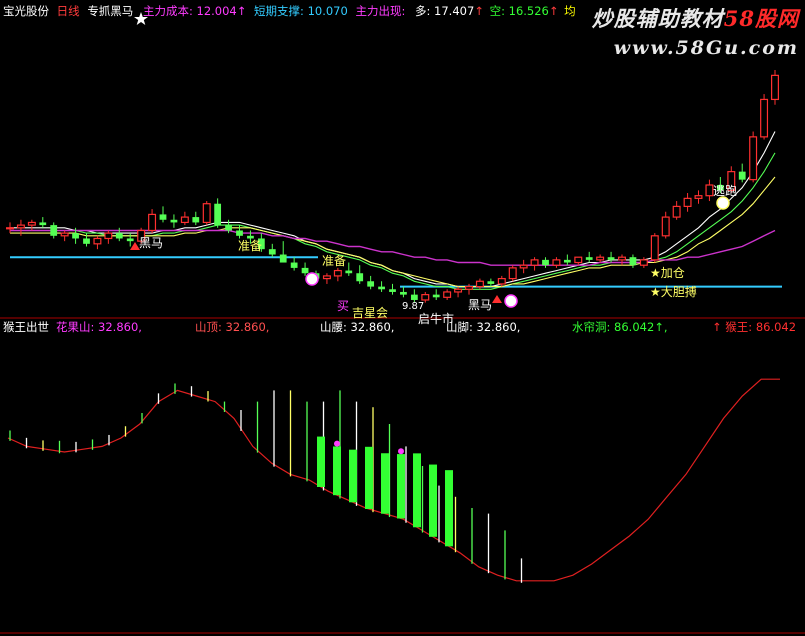 The width and height of the screenshot is (805, 636). What do you see at coordinates (725, 191) in the screenshot?
I see `annotation-taopao: 逃跑` at bounding box center [725, 191].